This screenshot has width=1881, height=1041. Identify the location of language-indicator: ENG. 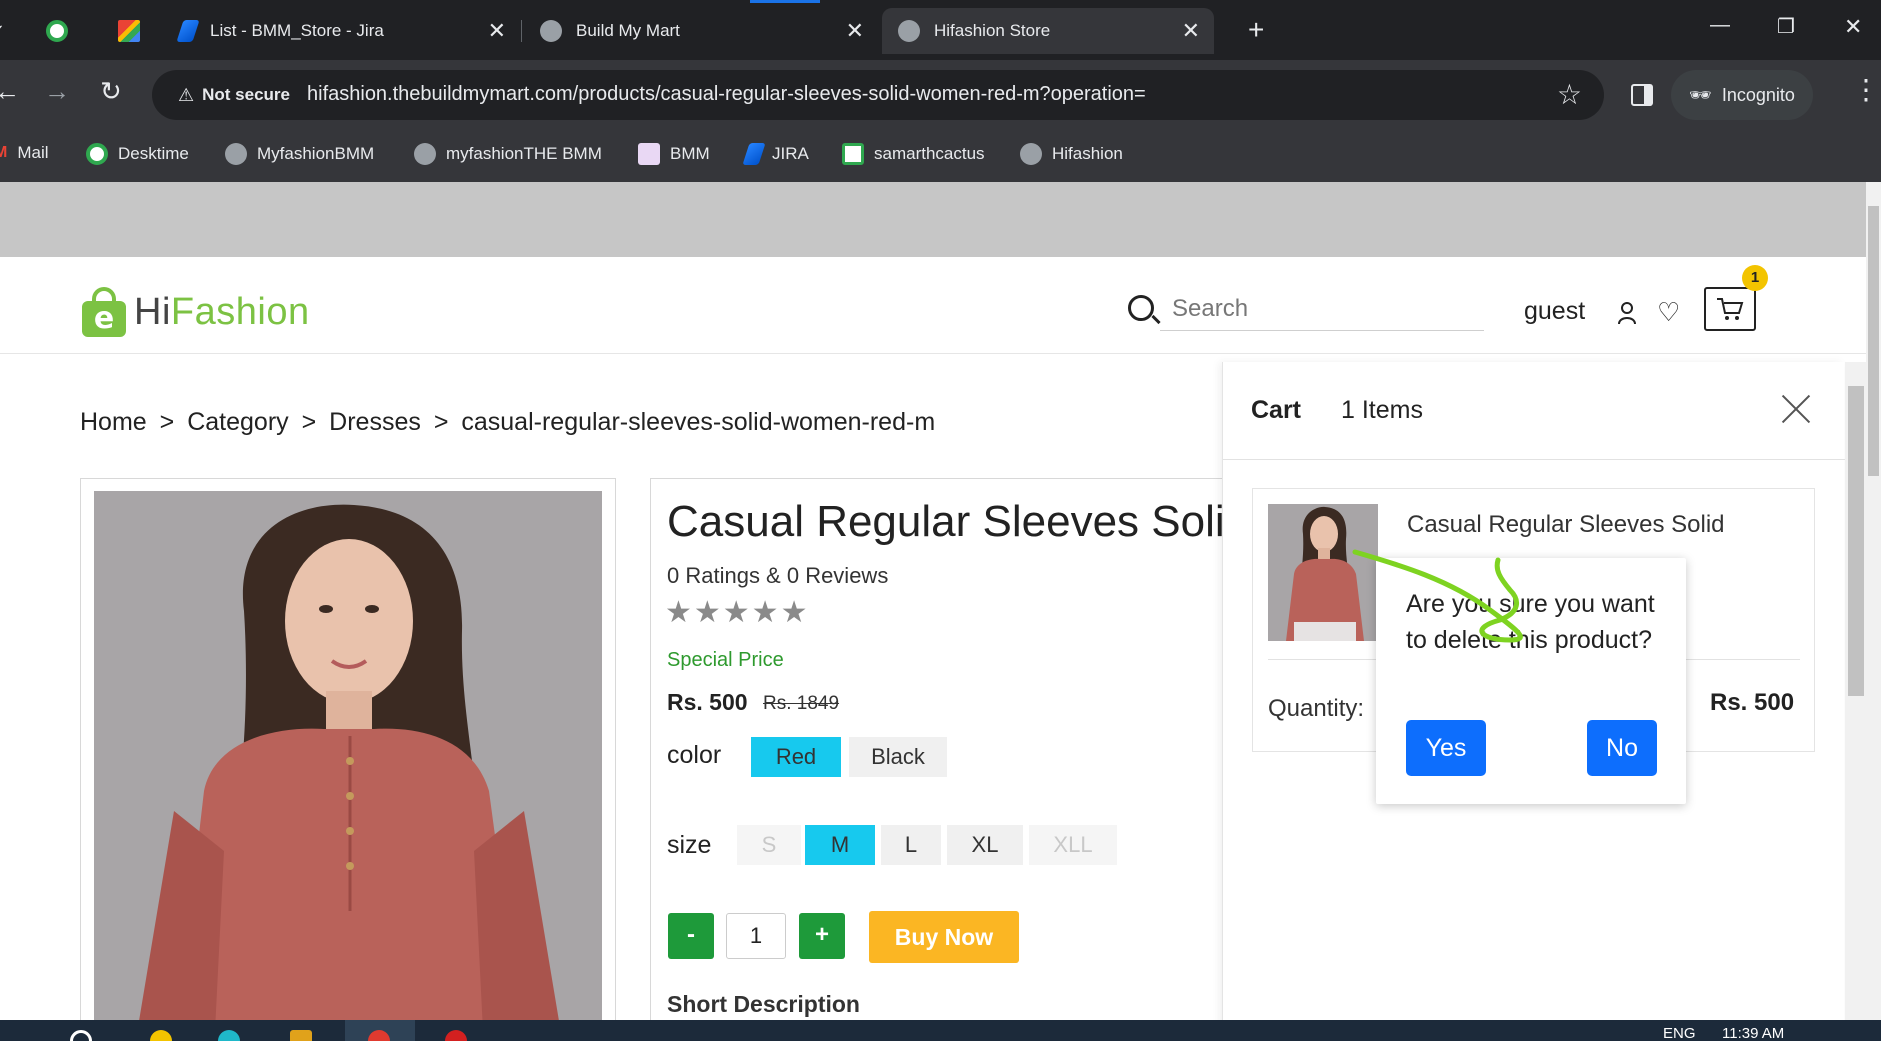
(1679, 1033).